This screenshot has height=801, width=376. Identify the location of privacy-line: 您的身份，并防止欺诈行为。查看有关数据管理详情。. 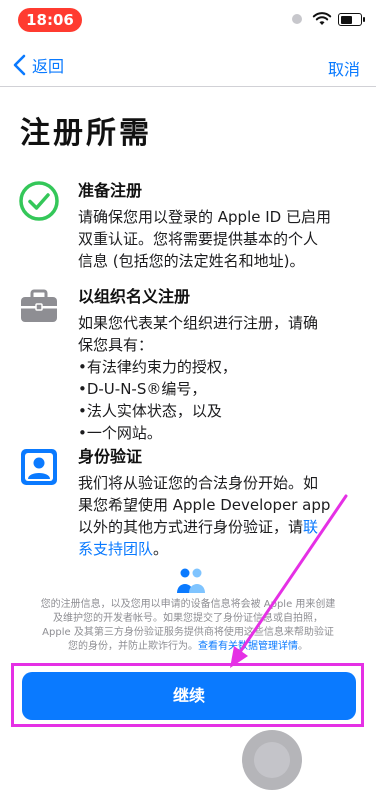
(188, 647).